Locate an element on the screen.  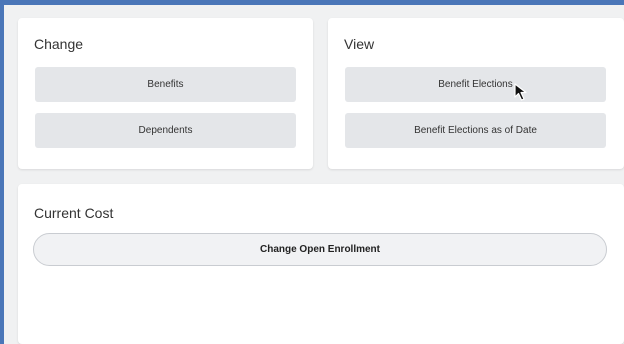
current-cost-title: Current Cost is located at coordinates (74, 213).